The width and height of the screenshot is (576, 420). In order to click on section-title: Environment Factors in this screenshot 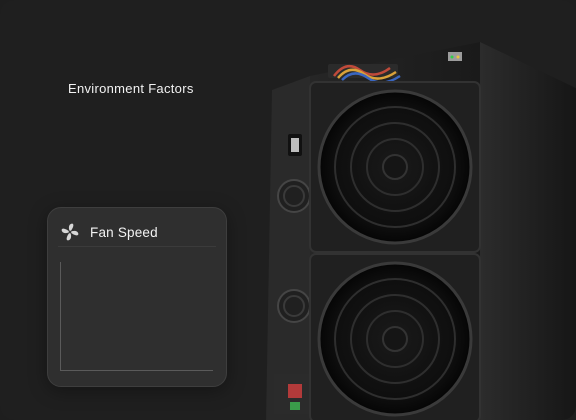, I will do `click(131, 88)`.